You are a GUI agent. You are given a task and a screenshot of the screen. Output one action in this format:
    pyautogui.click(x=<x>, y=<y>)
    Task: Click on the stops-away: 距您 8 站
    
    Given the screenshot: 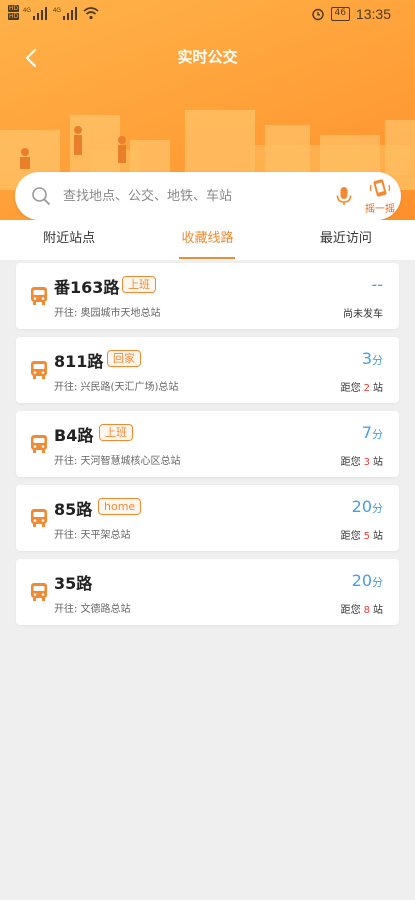 What is the action you would take?
    pyautogui.click(x=361, y=610)
    